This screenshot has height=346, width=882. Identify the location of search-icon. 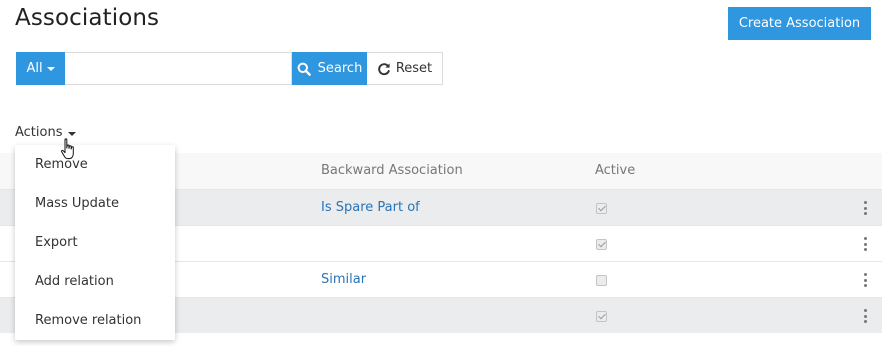
(304, 69).